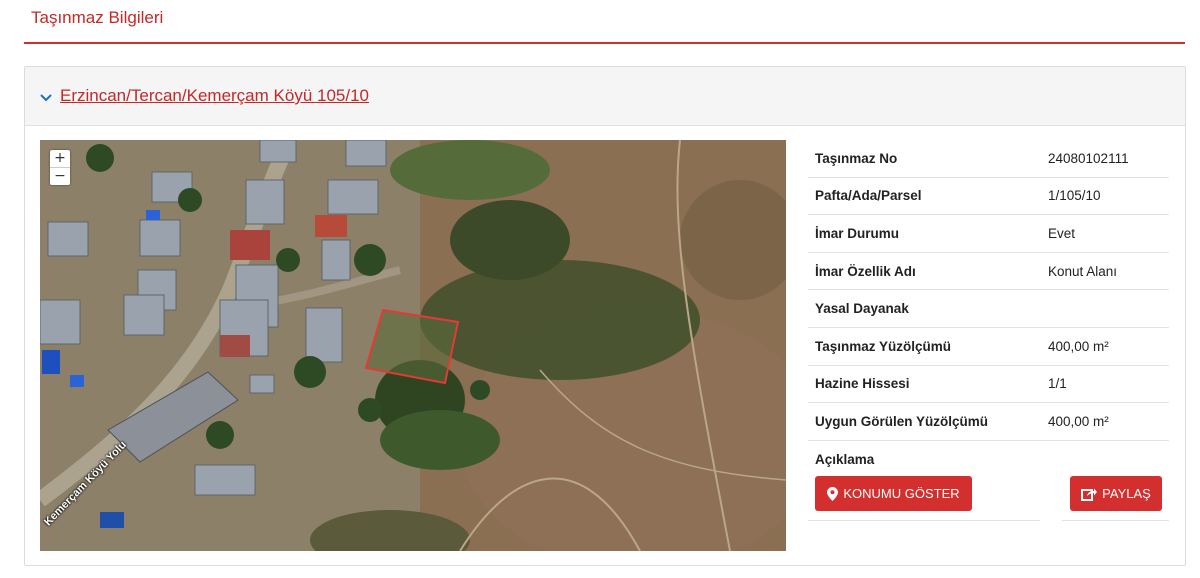  Describe the element at coordinates (1115, 520) in the screenshot. I see `button-divider-right` at that location.